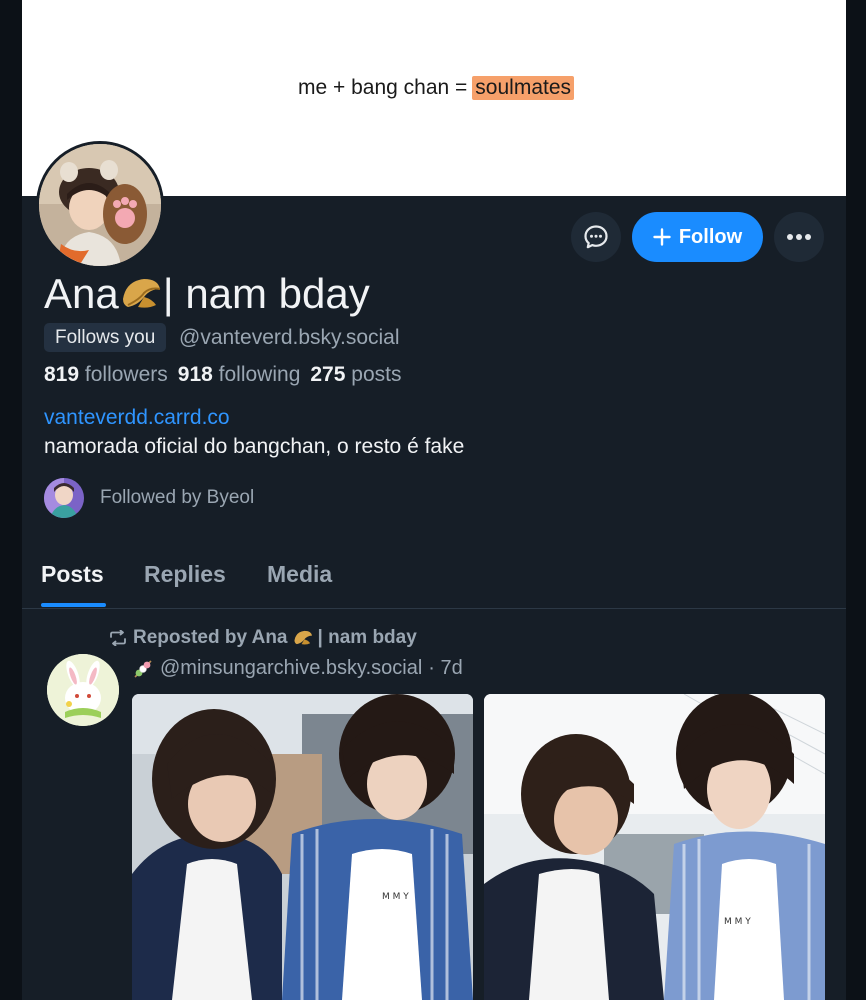 This screenshot has height=1000, width=866. I want to click on more-options-button, so click(799, 237).